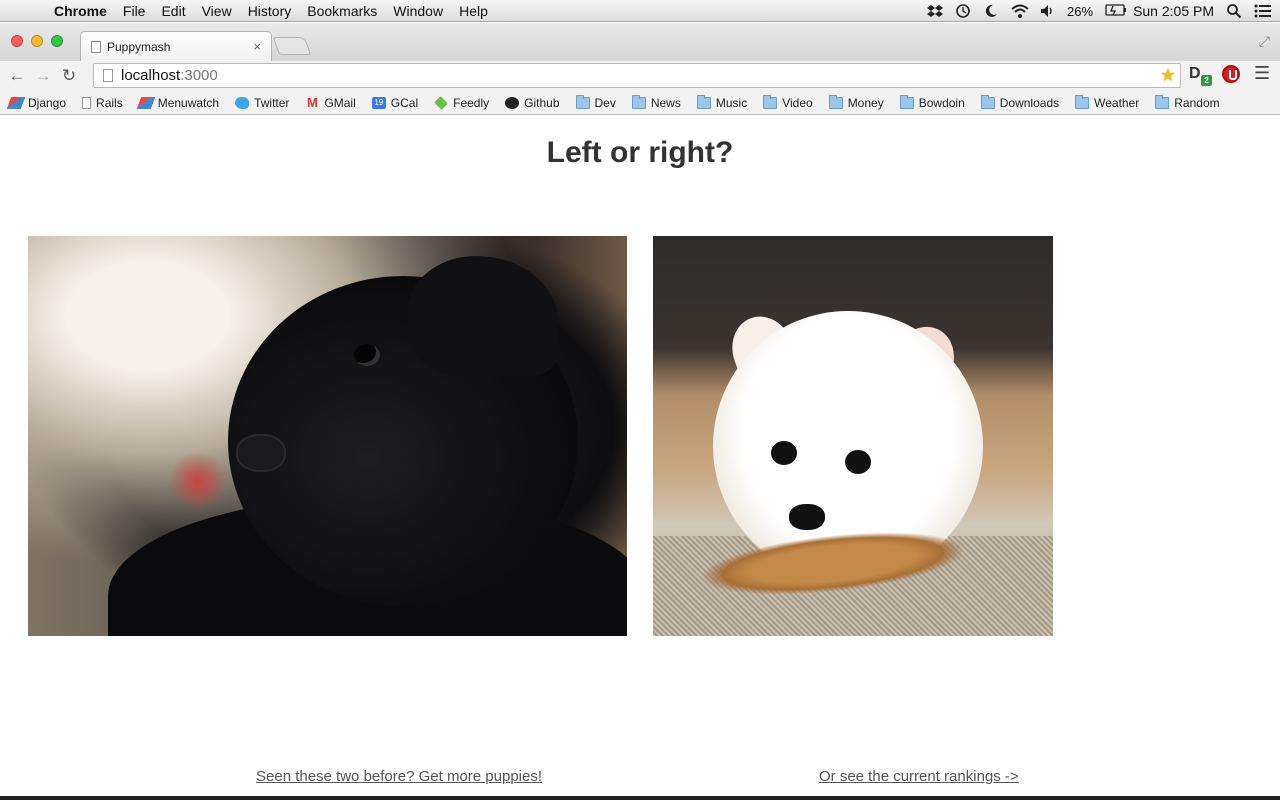 The height and width of the screenshot is (800, 1280). I want to click on time-machine-icon, so click(963, 11).